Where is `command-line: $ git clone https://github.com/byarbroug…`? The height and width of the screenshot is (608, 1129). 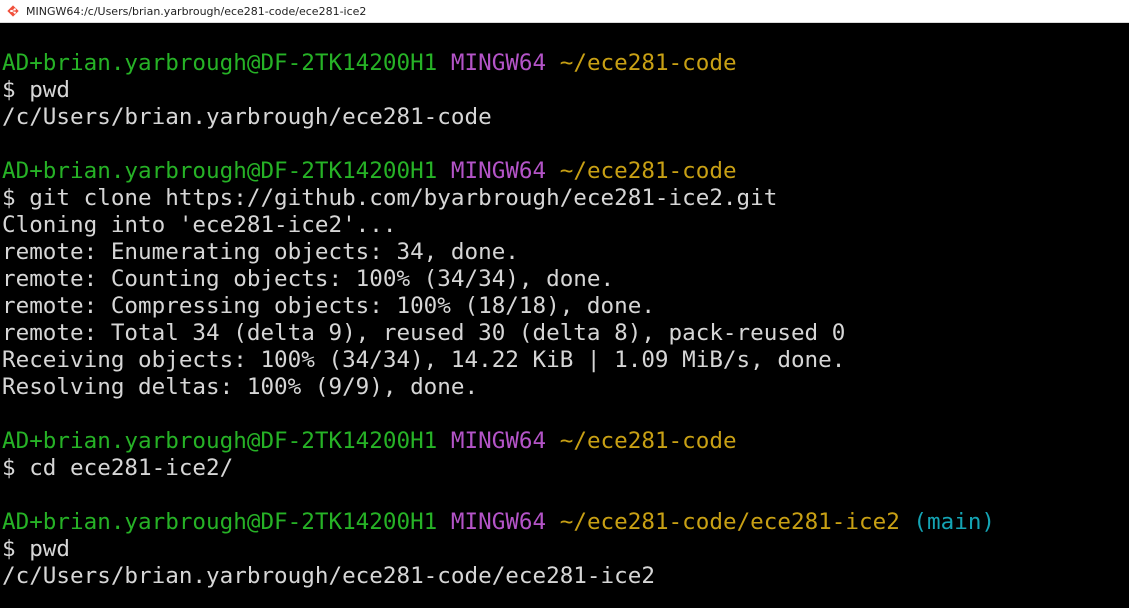 command-line: $ git clone https://github.com/byarbroug… is located at coordinates (390, 198).